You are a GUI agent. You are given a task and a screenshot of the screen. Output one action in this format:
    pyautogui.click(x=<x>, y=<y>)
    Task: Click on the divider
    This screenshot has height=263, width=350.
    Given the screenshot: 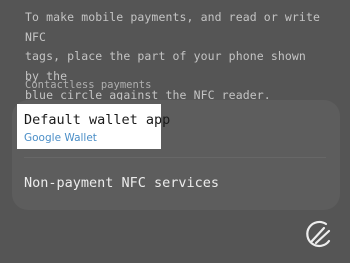 What is the action you would take?
    pyautogui.click(x=175, y=157)
    